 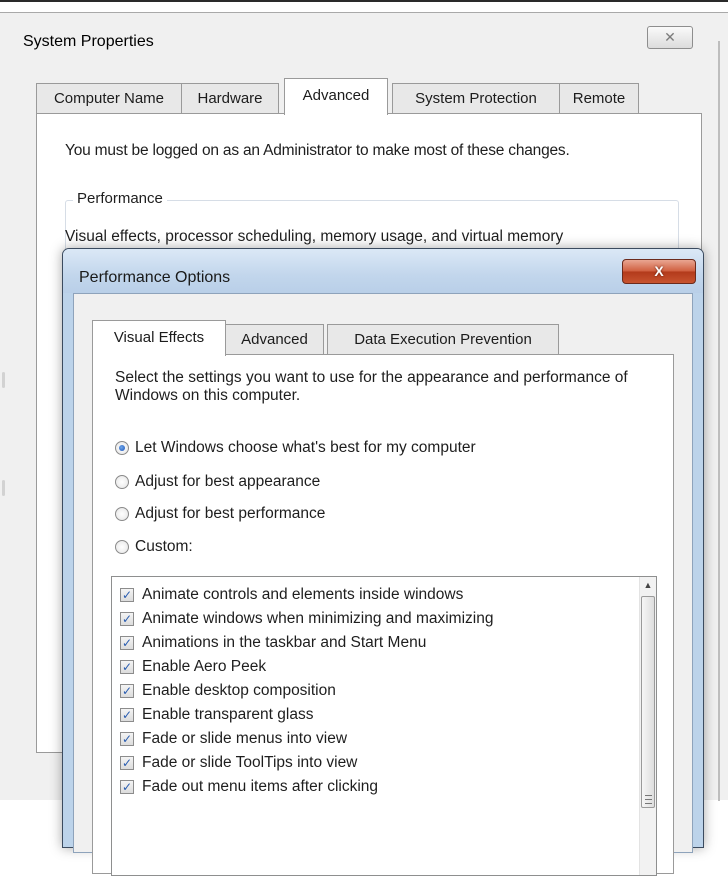 What do you see at coordinates (274, 339) in the screenshot?
I see `tab-advanced-perf: Advanced` at bounding box center [274, 339].